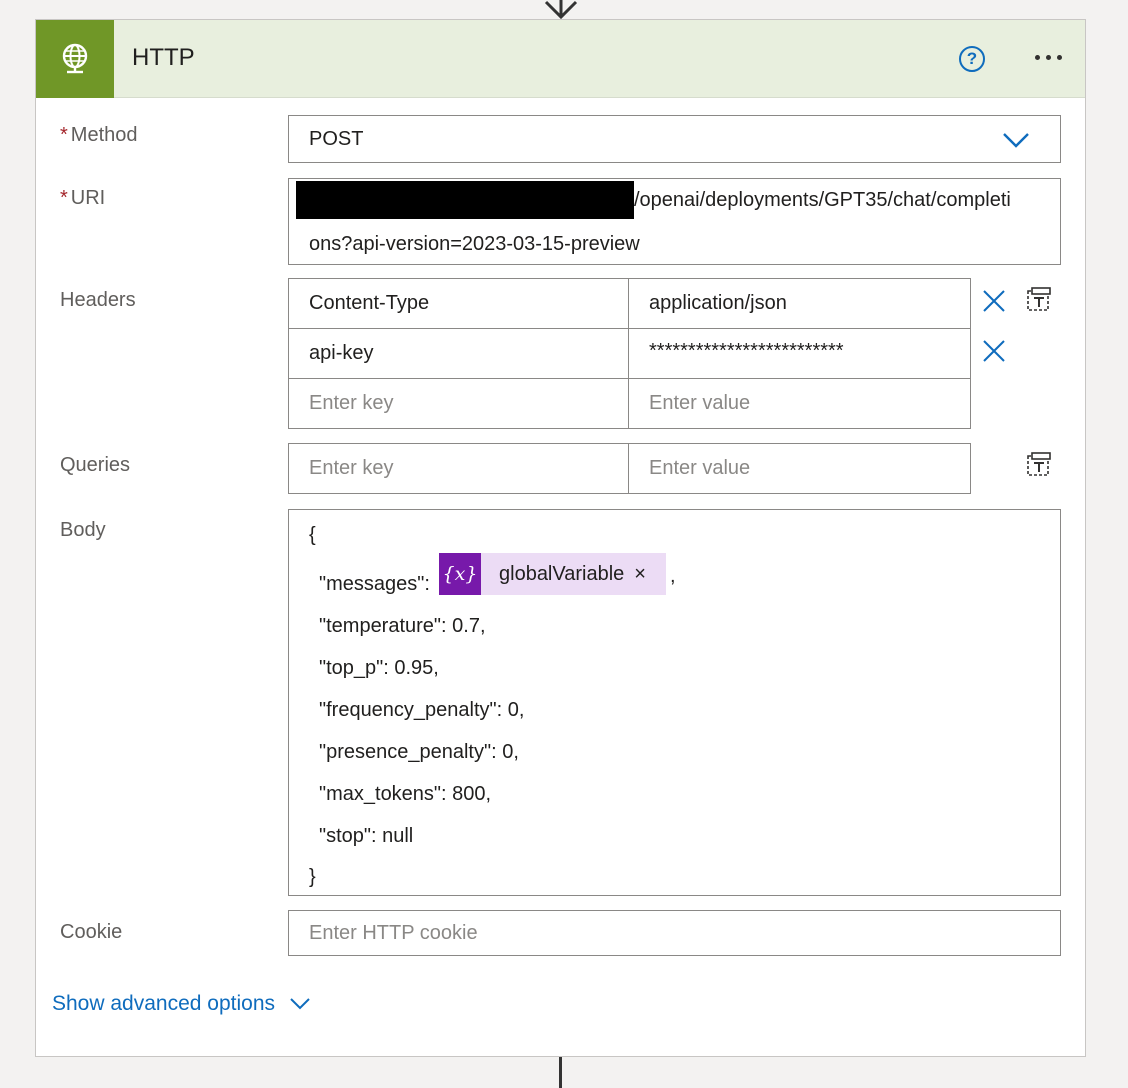 The height and width of the screenshot is (1088, 1128). I want to click on redacted-block, so click(465, 200).